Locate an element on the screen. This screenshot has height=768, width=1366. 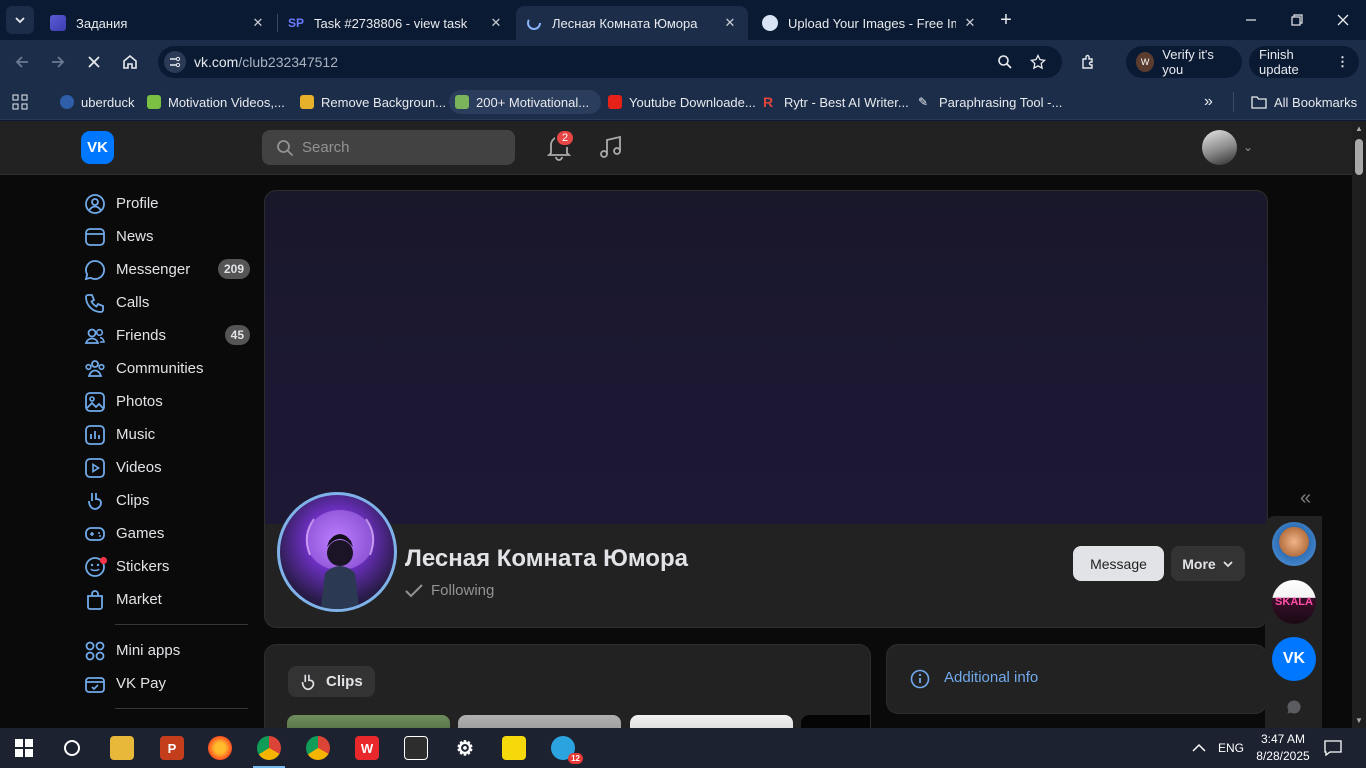
apps-button is located at coordinates (20, 102).